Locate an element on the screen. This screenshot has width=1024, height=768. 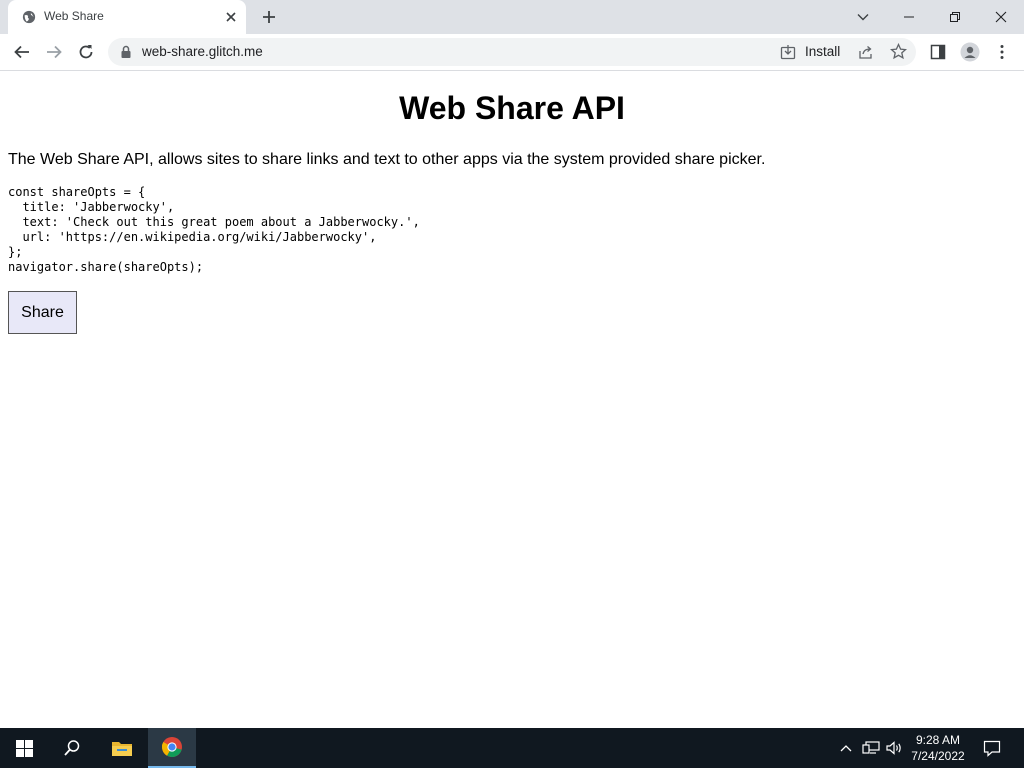
clock-time: 9:28 AM is located at coordinates (938, 740).